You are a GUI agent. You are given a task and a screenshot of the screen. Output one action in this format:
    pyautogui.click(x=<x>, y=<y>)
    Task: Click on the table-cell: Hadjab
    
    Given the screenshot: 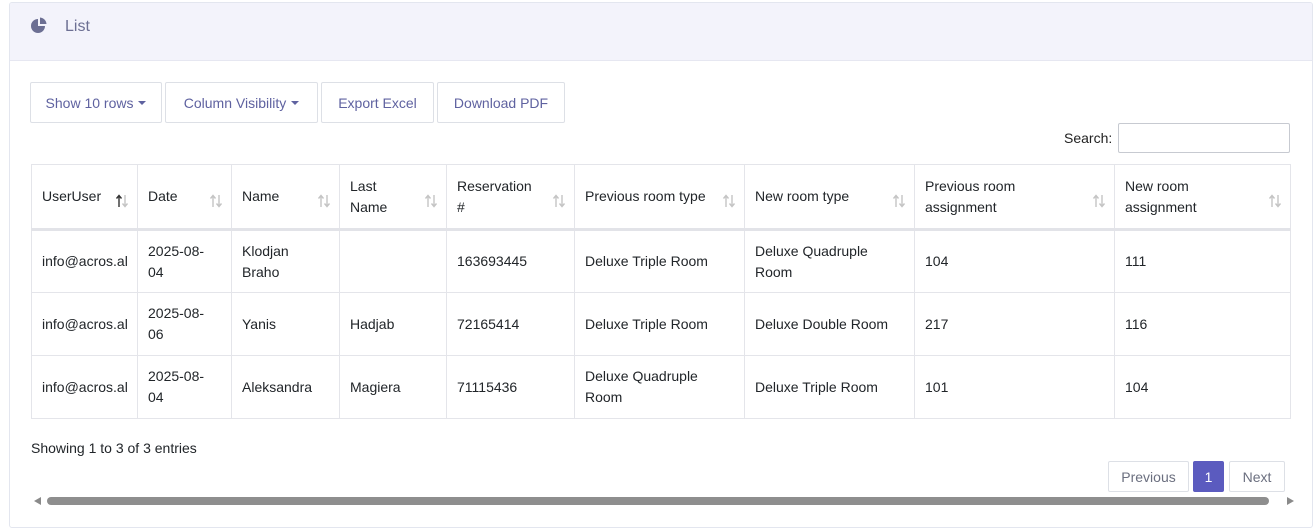 What is the action you would take?
    pyautogui.click(x=393, y=324)
    